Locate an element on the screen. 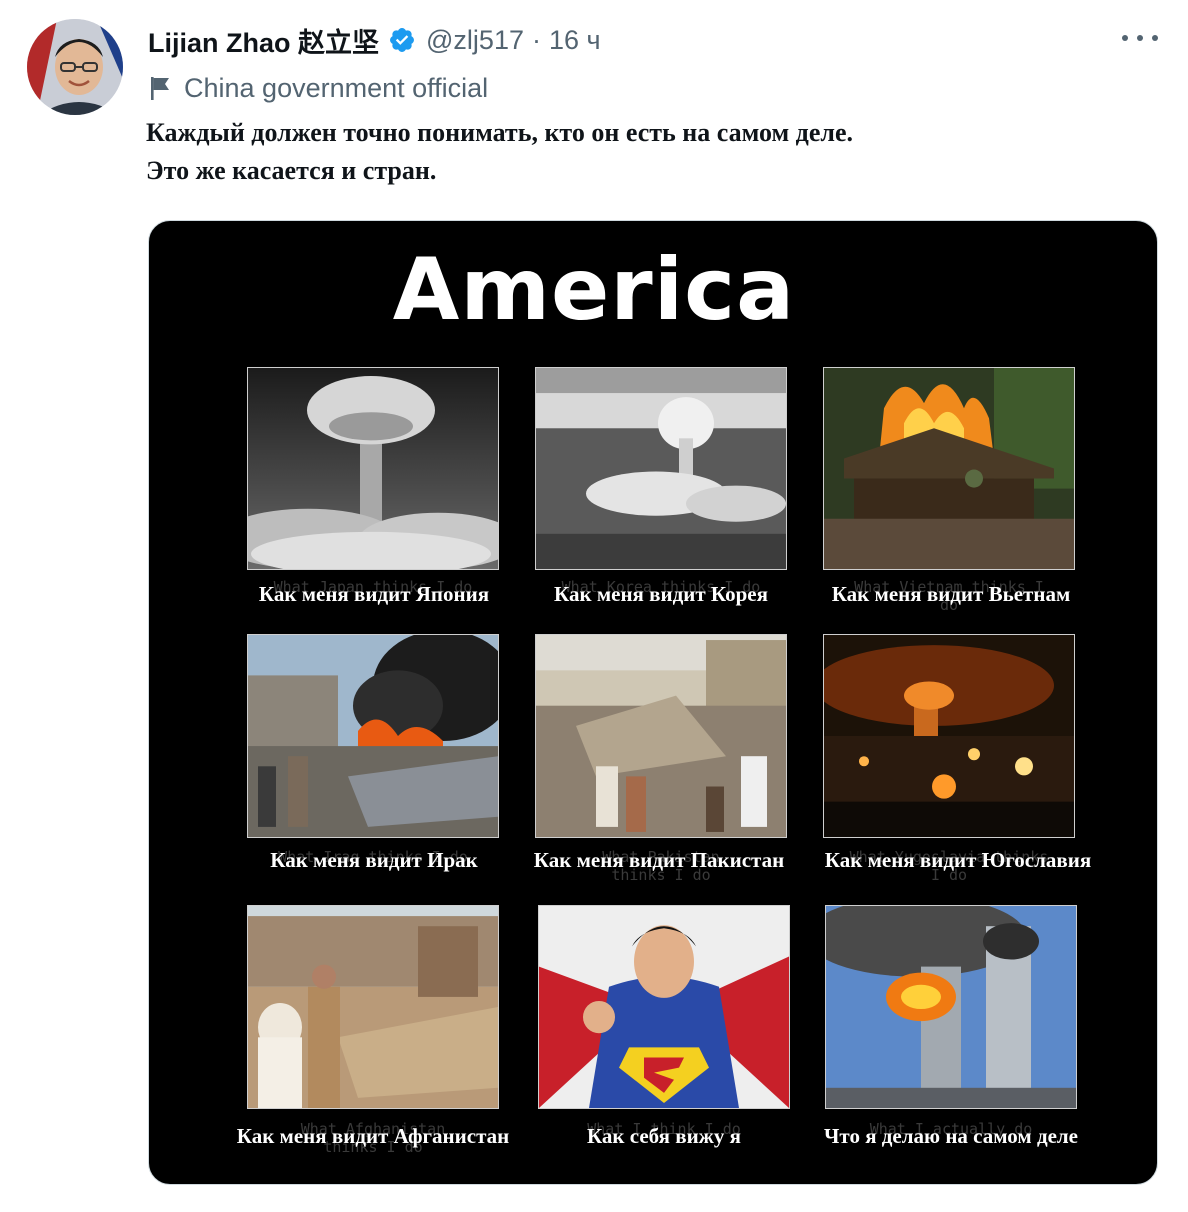 The width and height of the screenshot is (1188, 1212). mushroom-cloud-image is located at coordinates (373, 468).